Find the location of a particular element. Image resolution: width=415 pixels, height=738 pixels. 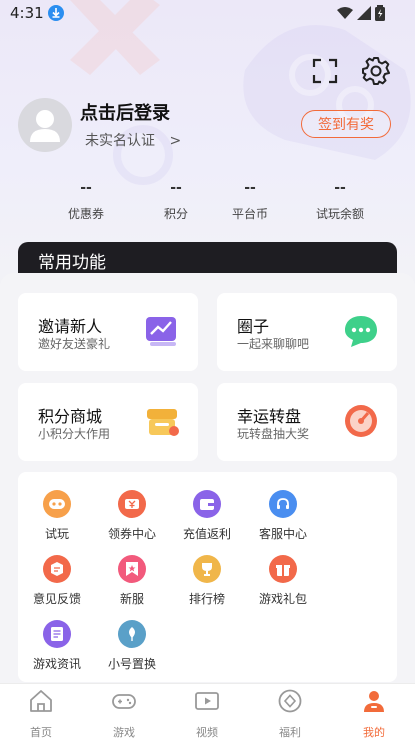

stat-coupons: -- 优惠券 is located at coordinates (86, 201).